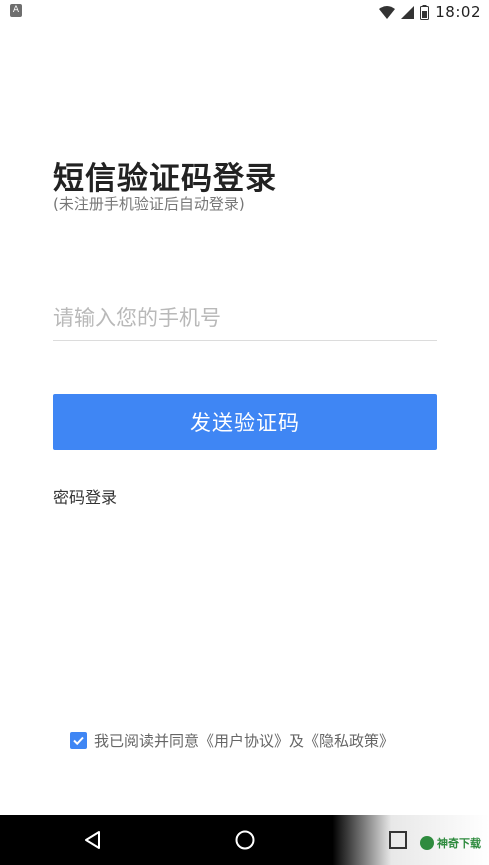 This screenshot has height=865, width=489. I want to click on checkmark-icon, so click(78, 740).